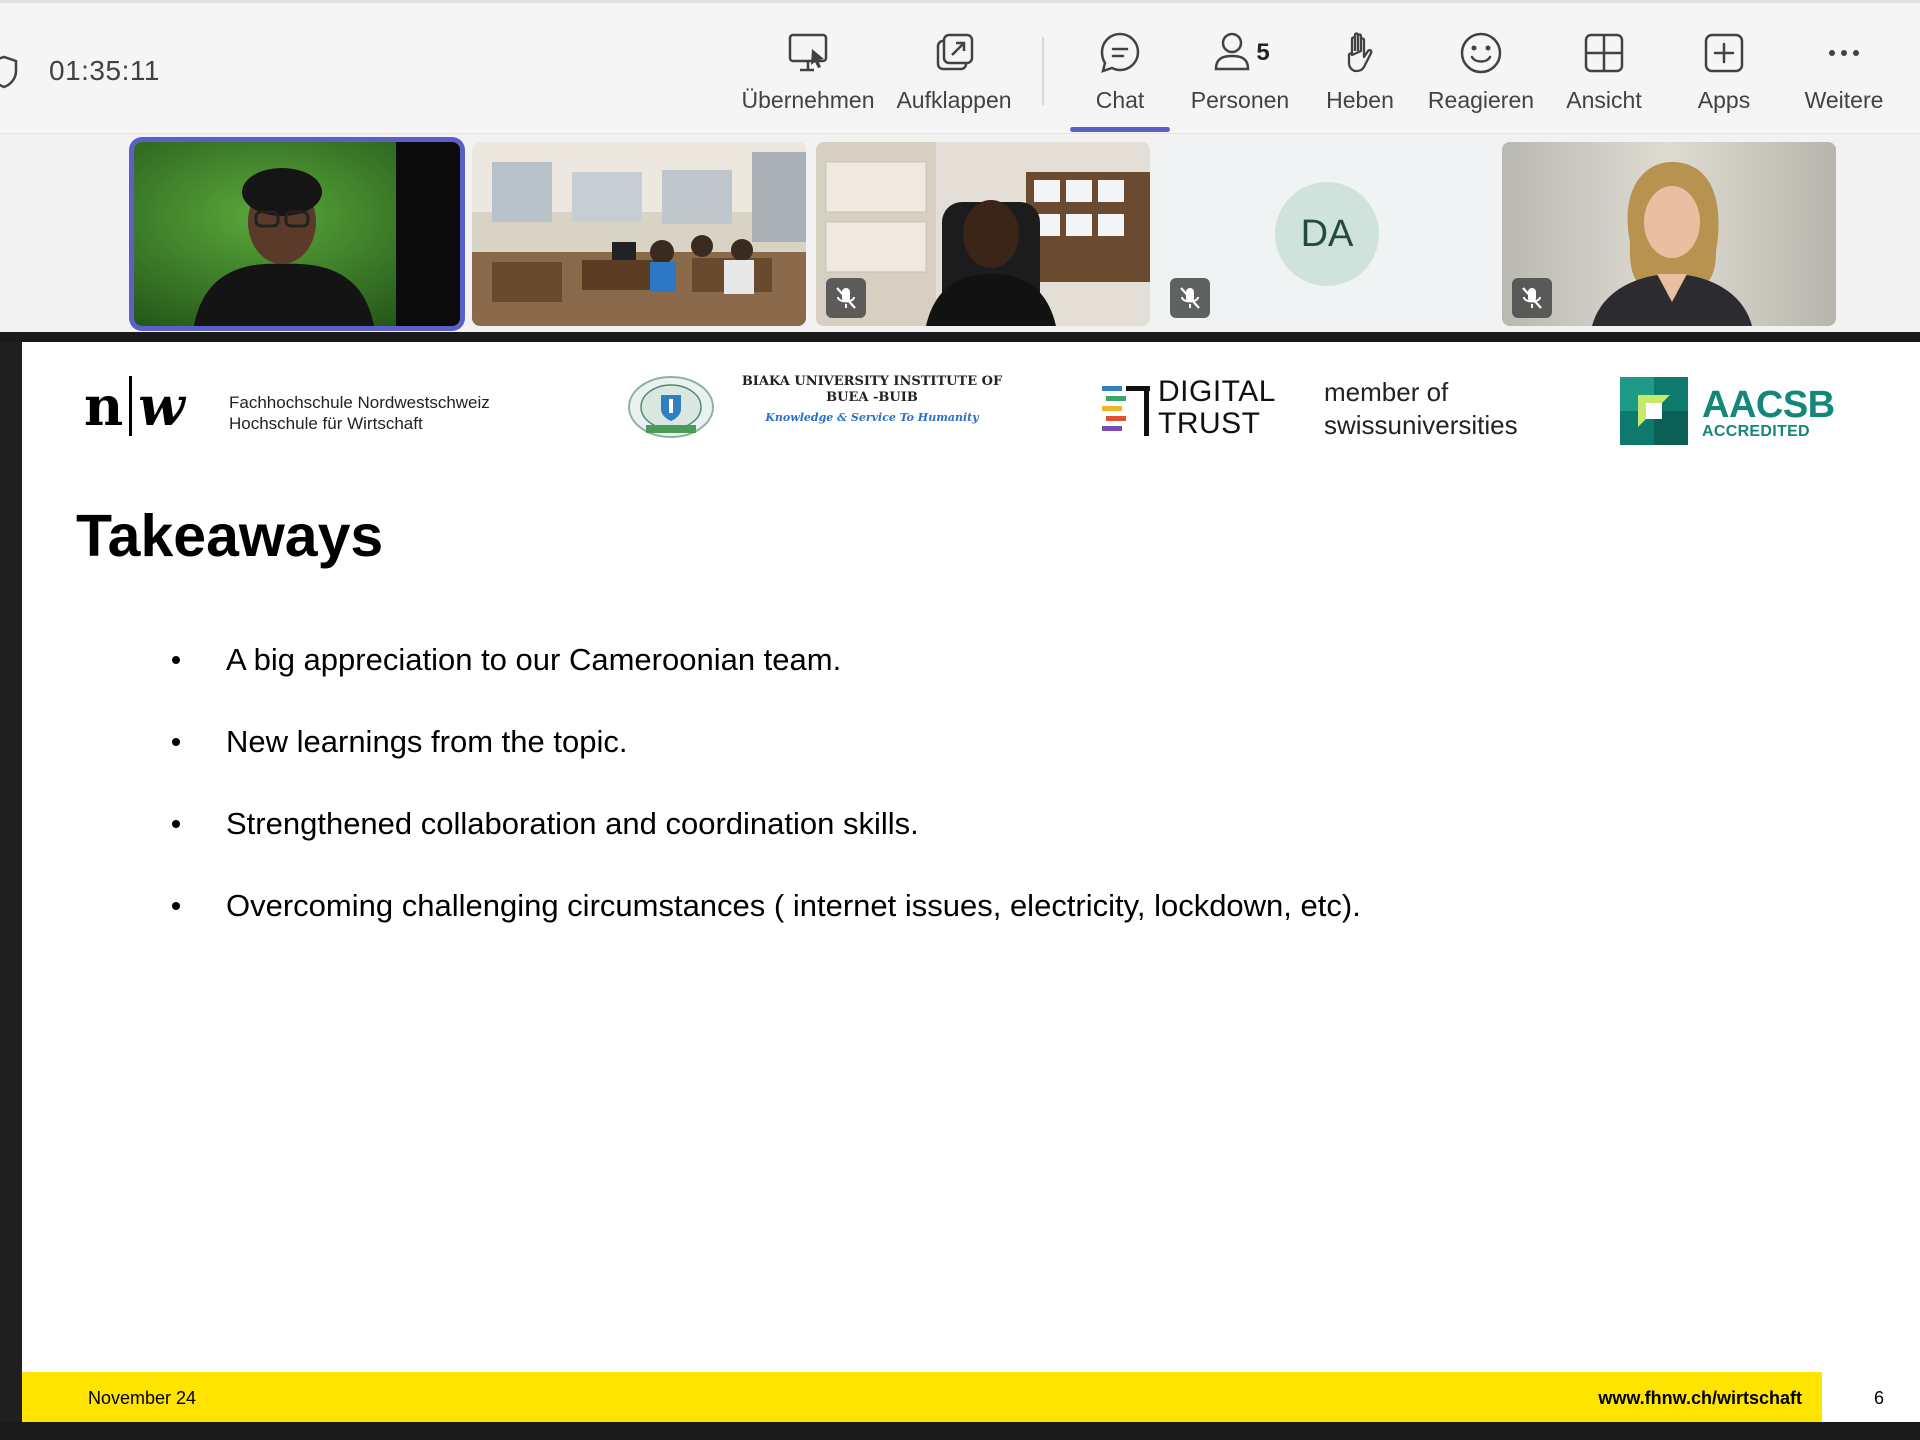  Describe the element at coordinates (1120, 129) in the screenshot. I see `active-tab-indicator` at that location.